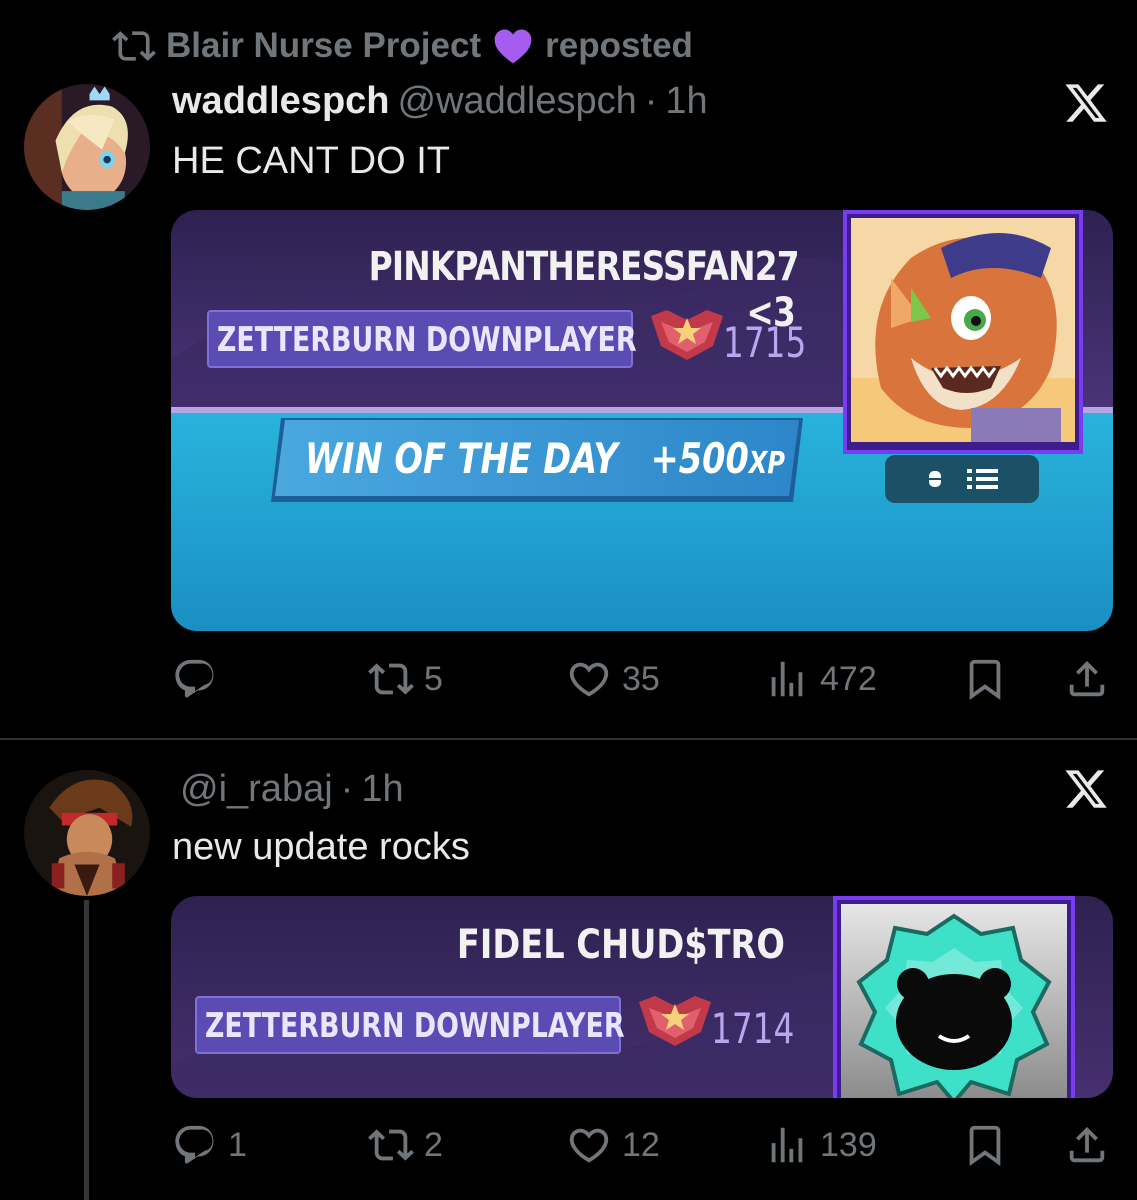 The width and height of the screenshot is (1137, 1200). What do you see at coordinates (86, 1050) in the screenshot?
I see `thread-line` at bounding box center [86, 1050].